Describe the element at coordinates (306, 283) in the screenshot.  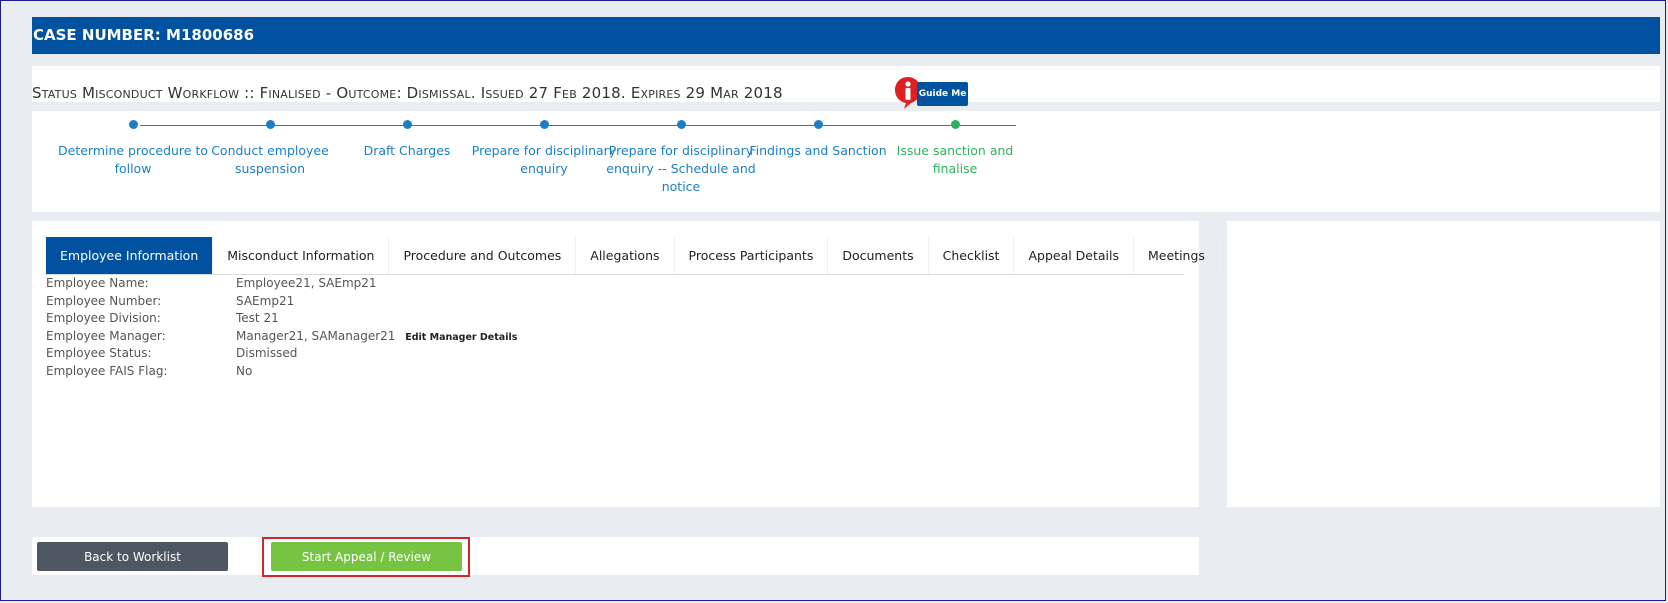
I see `employee-name-value: Employee21, SAEmp21` at that location.